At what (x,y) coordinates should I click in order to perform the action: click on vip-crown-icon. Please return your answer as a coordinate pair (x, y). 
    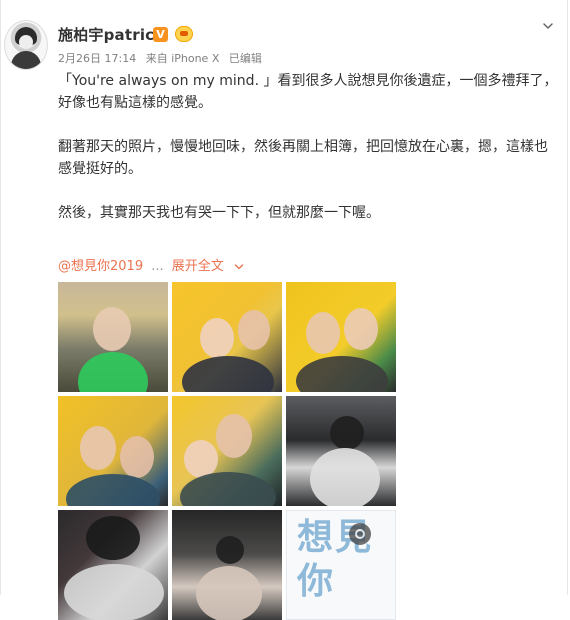
    Looking at the image, I should click on (184, 34).